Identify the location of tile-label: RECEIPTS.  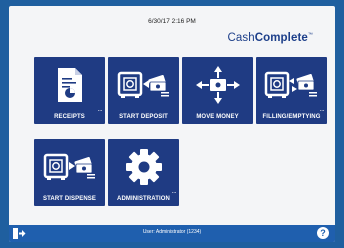
(69, 117).